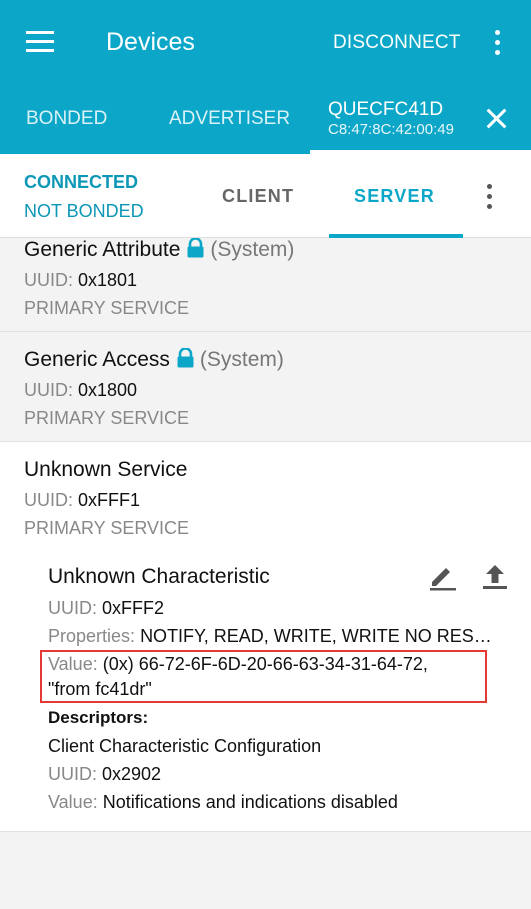 The image size is (531, 909). What do you see at coordinates (391, 129) in the screenshot?
I see `device-address: C8:47:8C:42:00:49` at bounding box center [391, 129].